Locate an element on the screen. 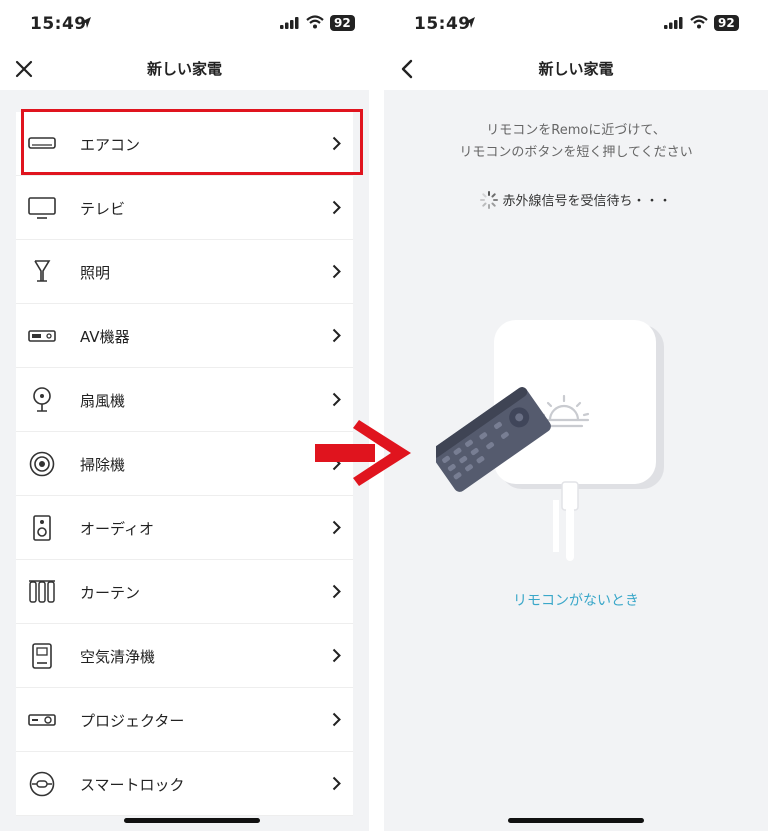 Image resolution: width=768 pixels, height=831 pixels. air-purifier-icon is located at coordinates (42, 656).